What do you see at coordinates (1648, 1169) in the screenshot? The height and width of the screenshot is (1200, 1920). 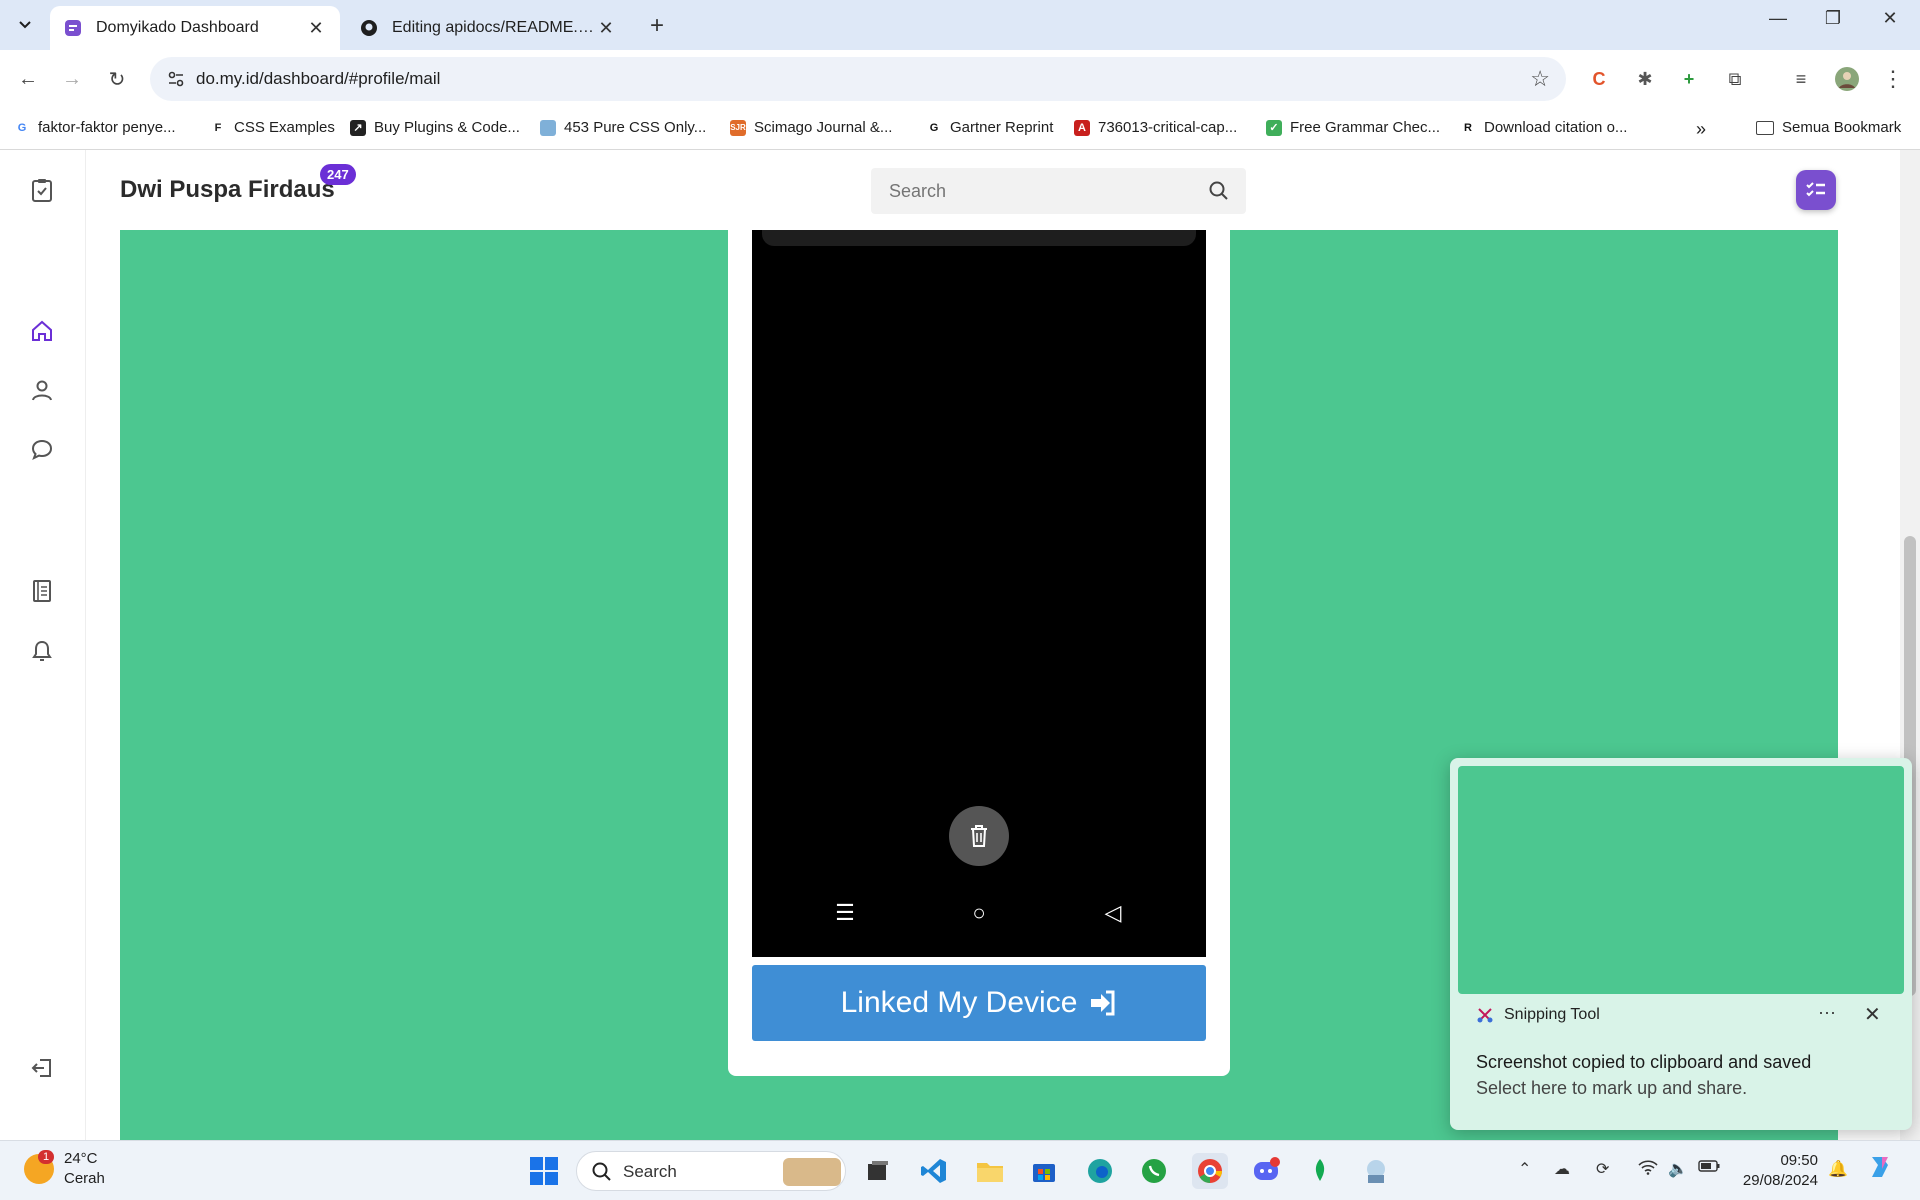 I see `wifi-icon` at bounding box center [1648, 1169].